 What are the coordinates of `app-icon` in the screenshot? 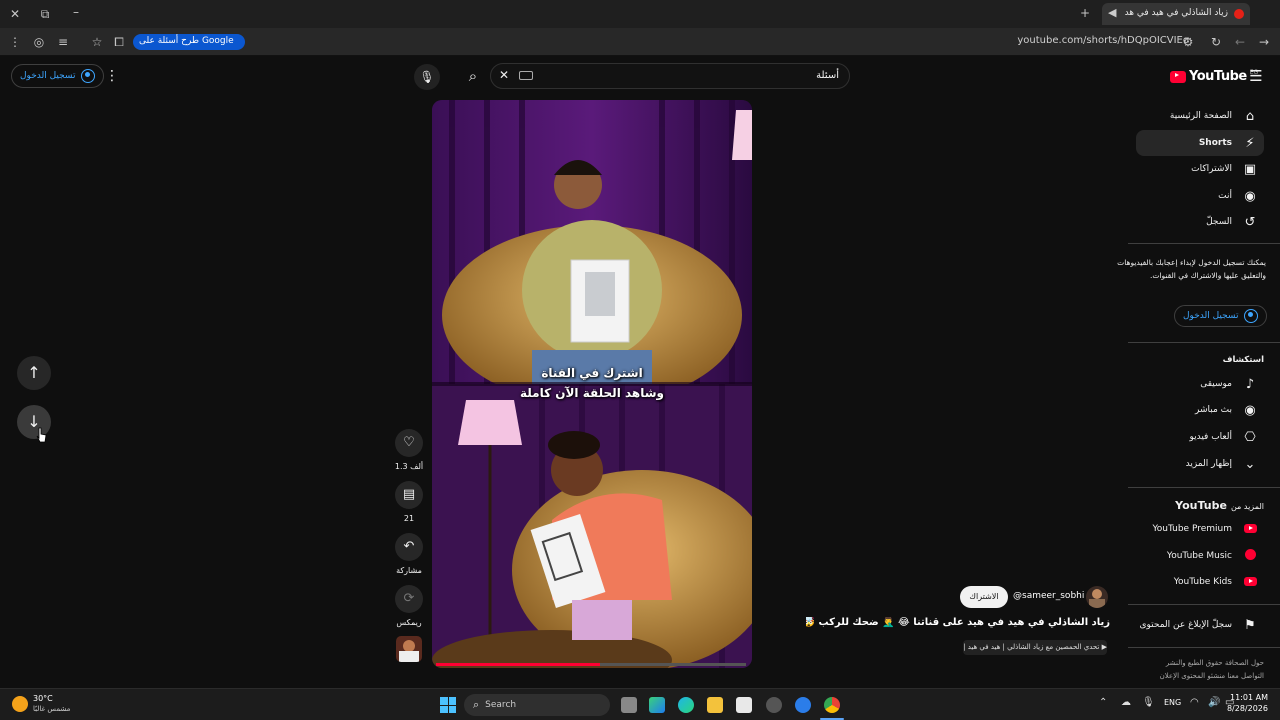 It's located at (803, 705).